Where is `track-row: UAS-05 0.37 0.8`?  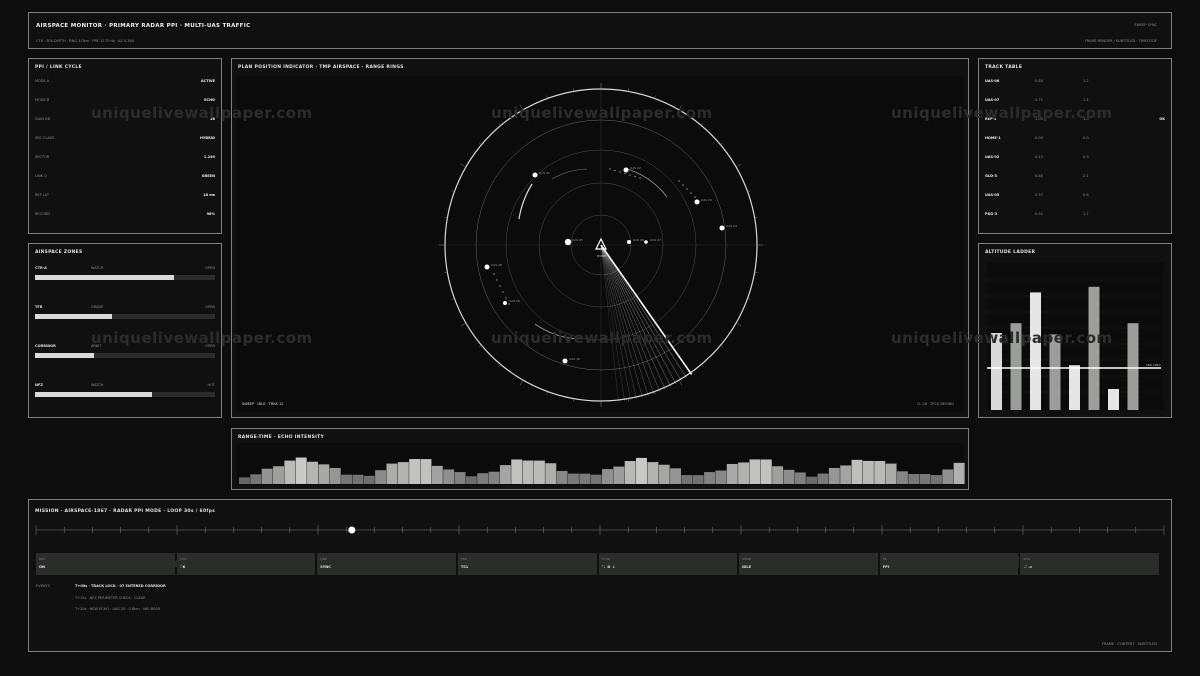 track-row: UAS-05 0.37 0.8 is located at coordinates (1075, 196).